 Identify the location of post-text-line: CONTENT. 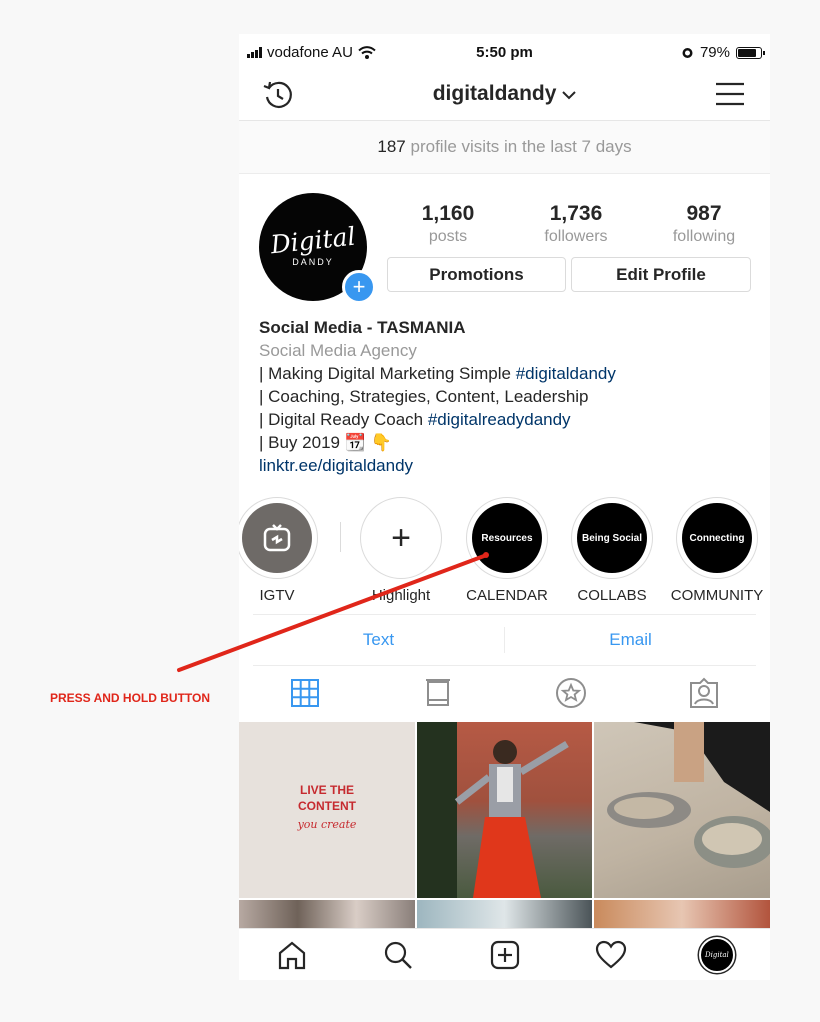
(327, 806).